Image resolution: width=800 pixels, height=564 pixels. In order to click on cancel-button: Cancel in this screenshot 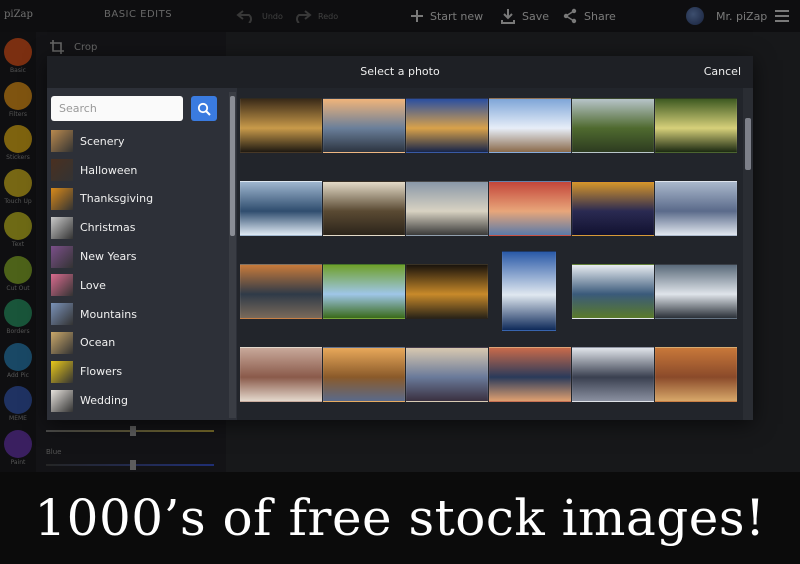, I will do `click(722, 71)`.